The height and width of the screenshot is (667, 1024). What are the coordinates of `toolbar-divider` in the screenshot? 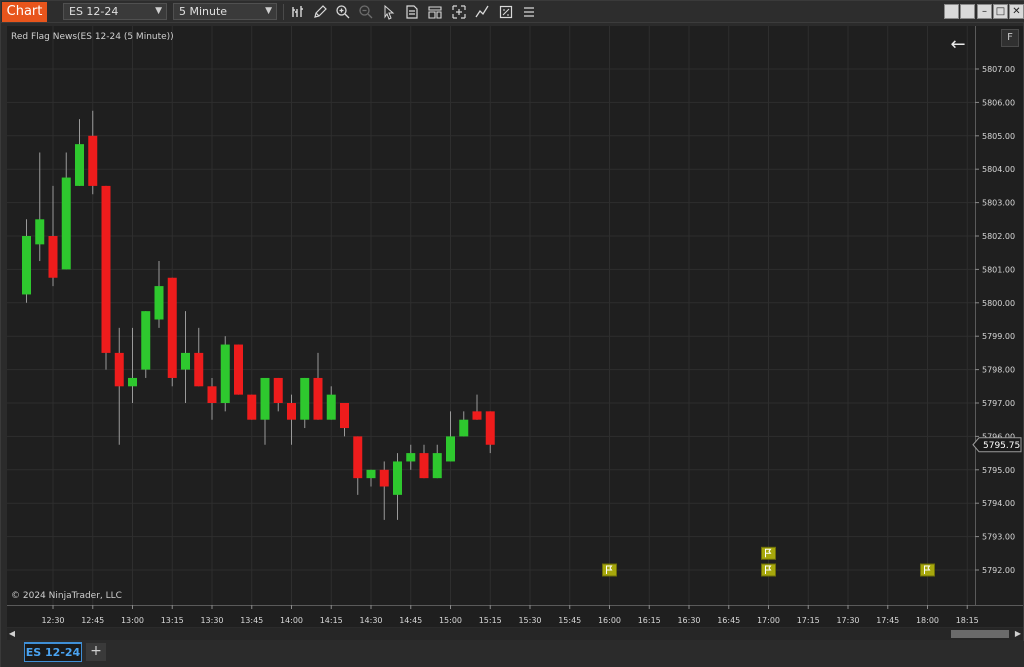 It's located at (283, 12).